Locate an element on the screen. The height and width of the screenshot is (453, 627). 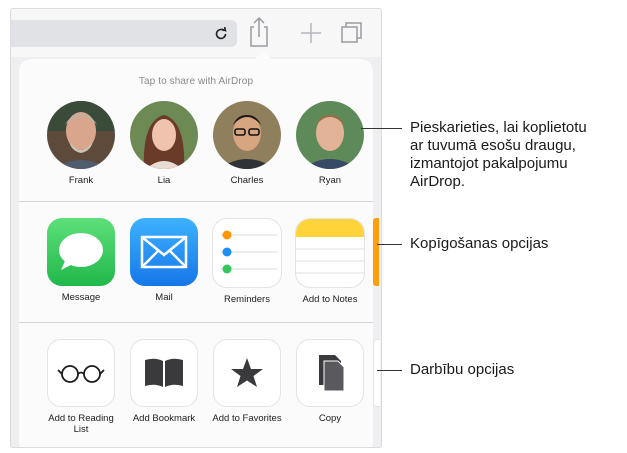
airdrop-person-charles: Charles is located at coordinates (247, 143).